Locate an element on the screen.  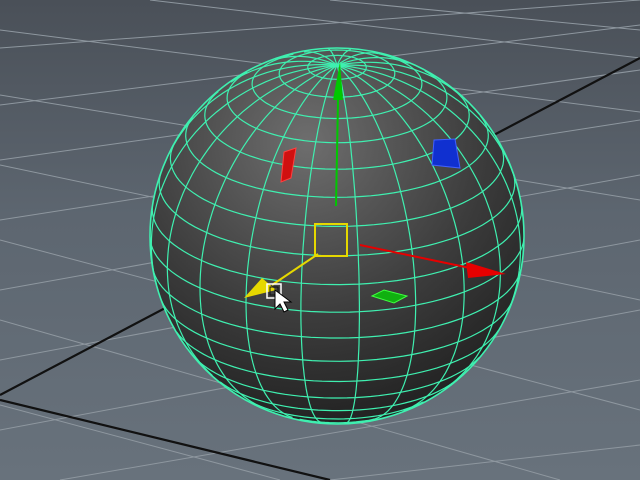
xy-plane-handle is located at coordinates (446, 153).